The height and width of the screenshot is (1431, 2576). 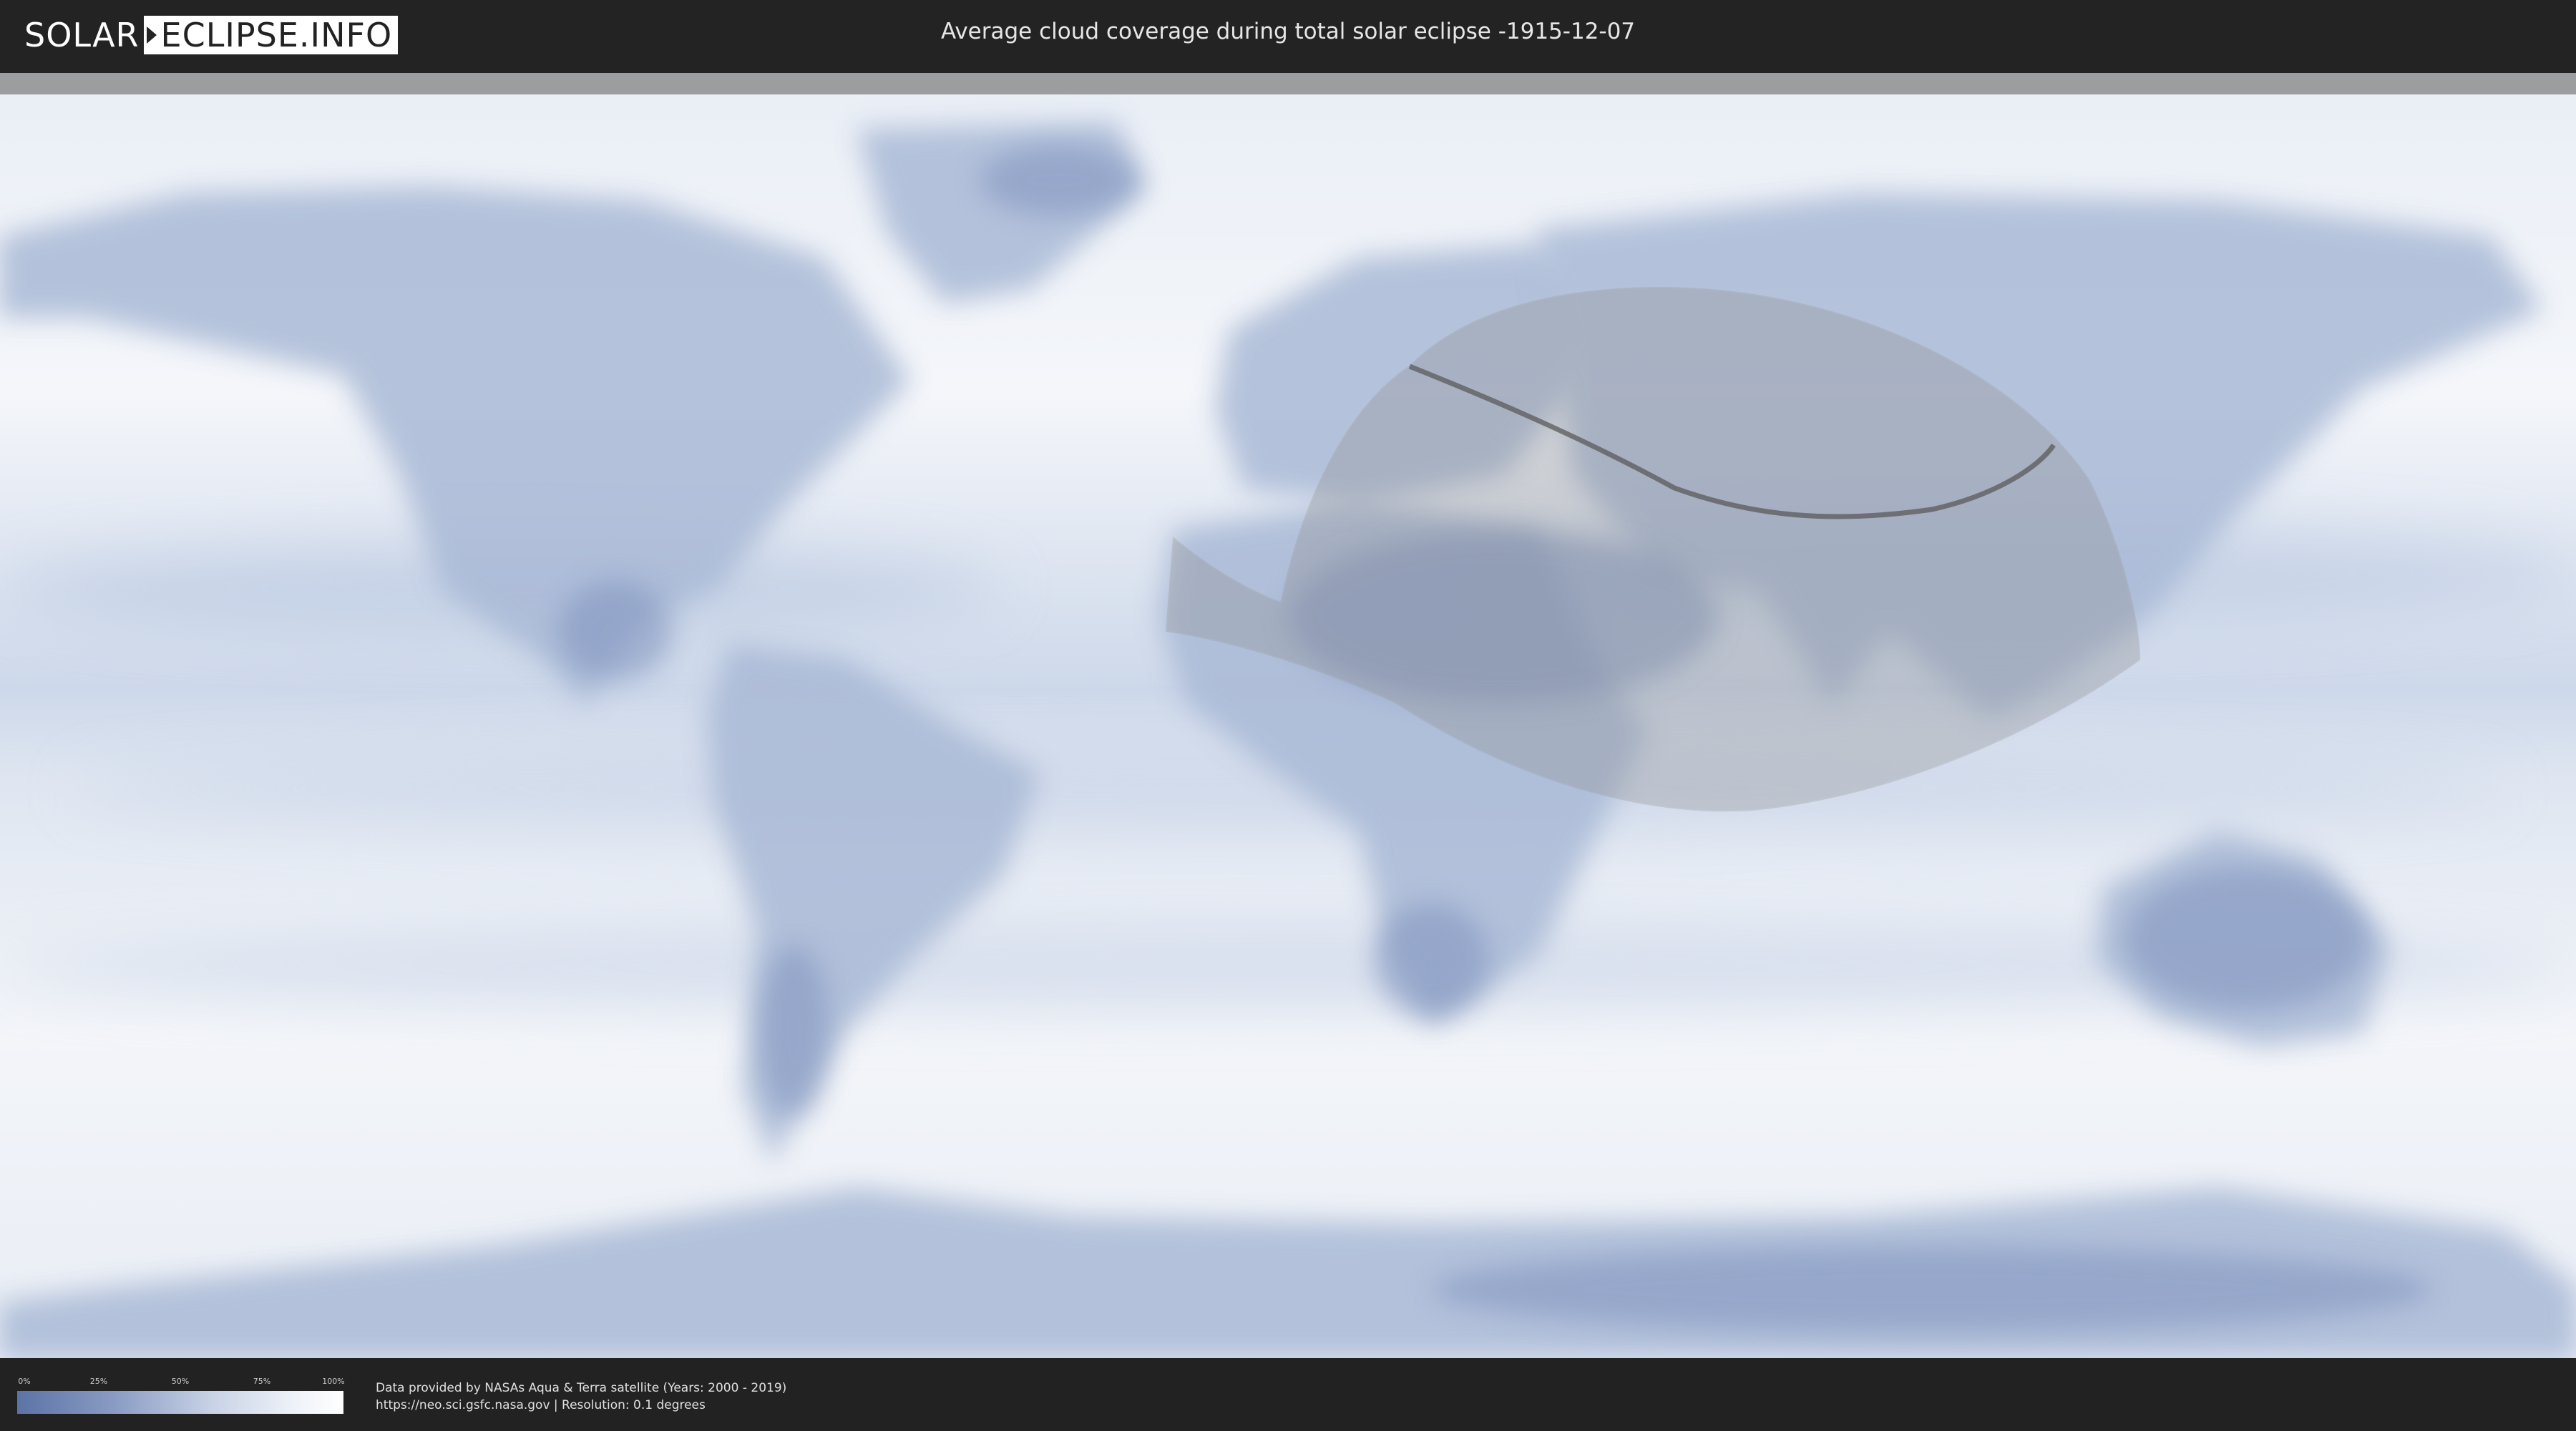 What do you see at coordinates (276, 35) in the screenshot?
I see `logo-text-eclipse: ECLIPSE.INFO` at bounding box center [276, 35].